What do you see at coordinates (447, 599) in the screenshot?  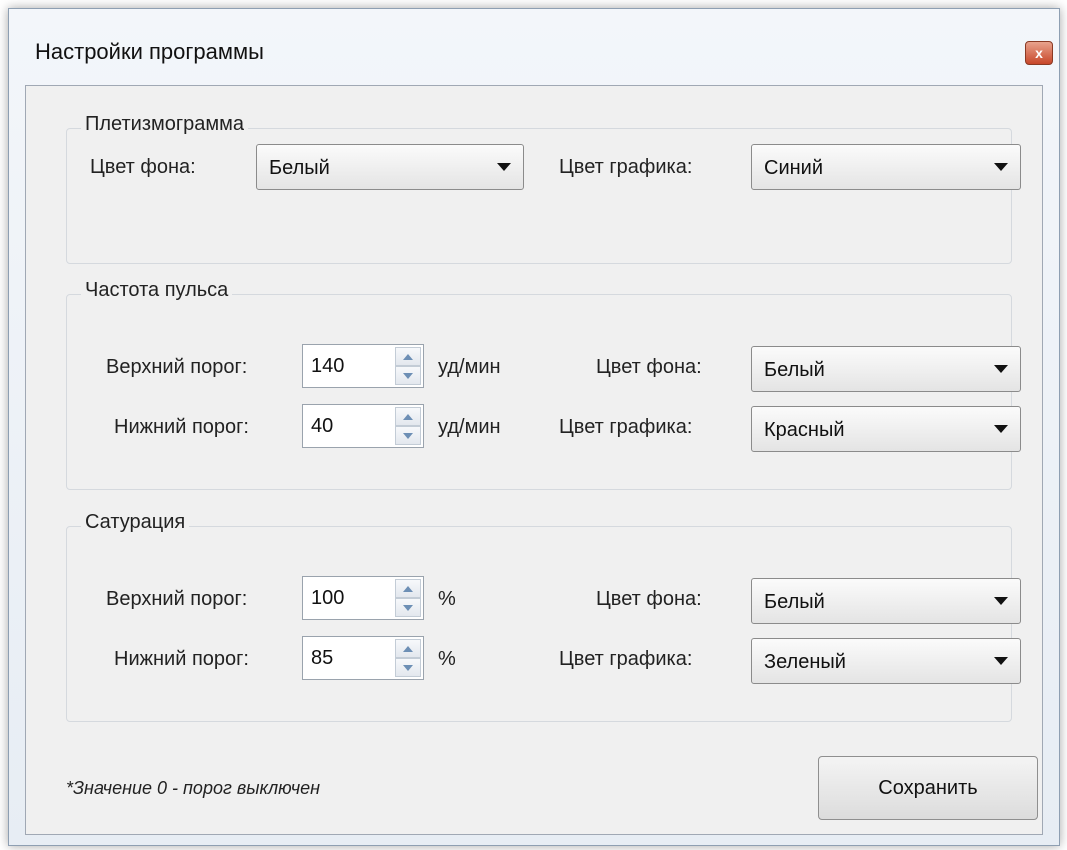 I see `sat-upper-unit: %` at bounding box center [447, 599].